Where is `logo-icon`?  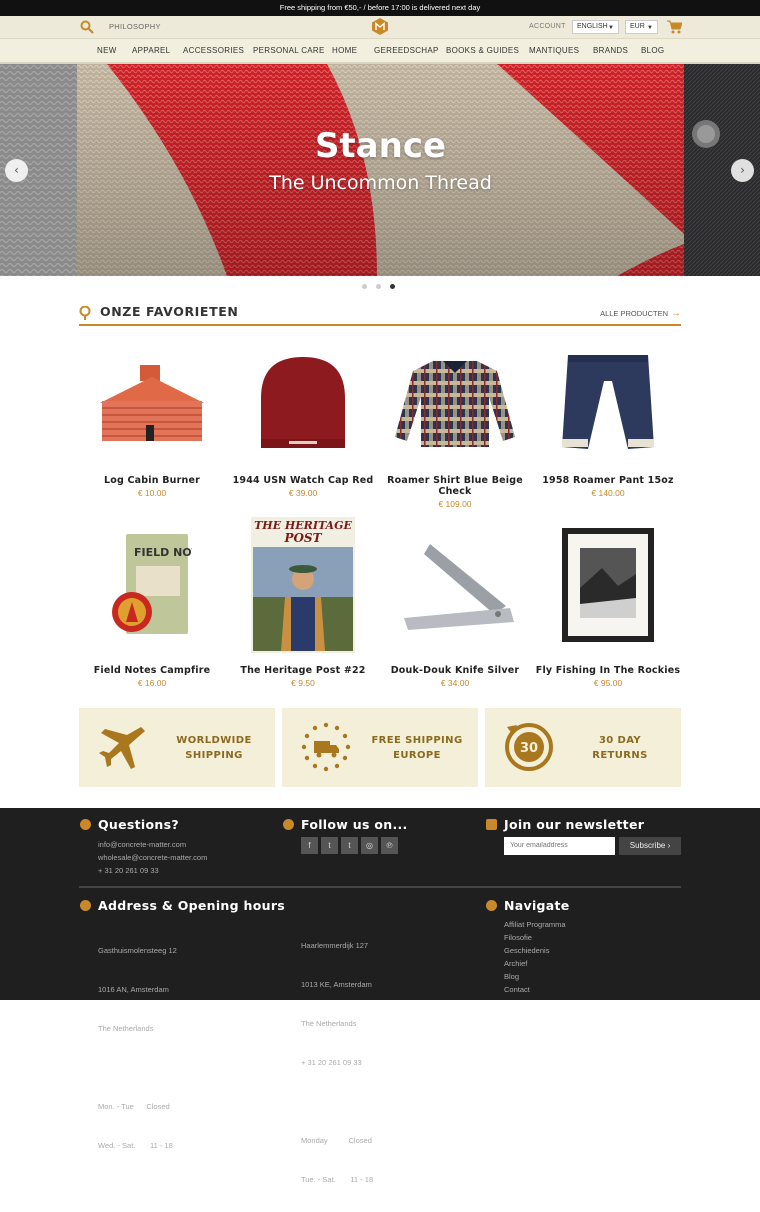 logo-icon is located at coordinates (380, 26).